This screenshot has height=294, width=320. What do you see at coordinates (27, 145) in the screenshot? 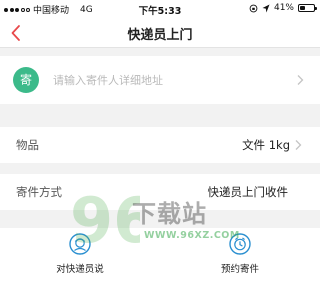
I see `item-label: 物品` at bounding box center [27, 145].